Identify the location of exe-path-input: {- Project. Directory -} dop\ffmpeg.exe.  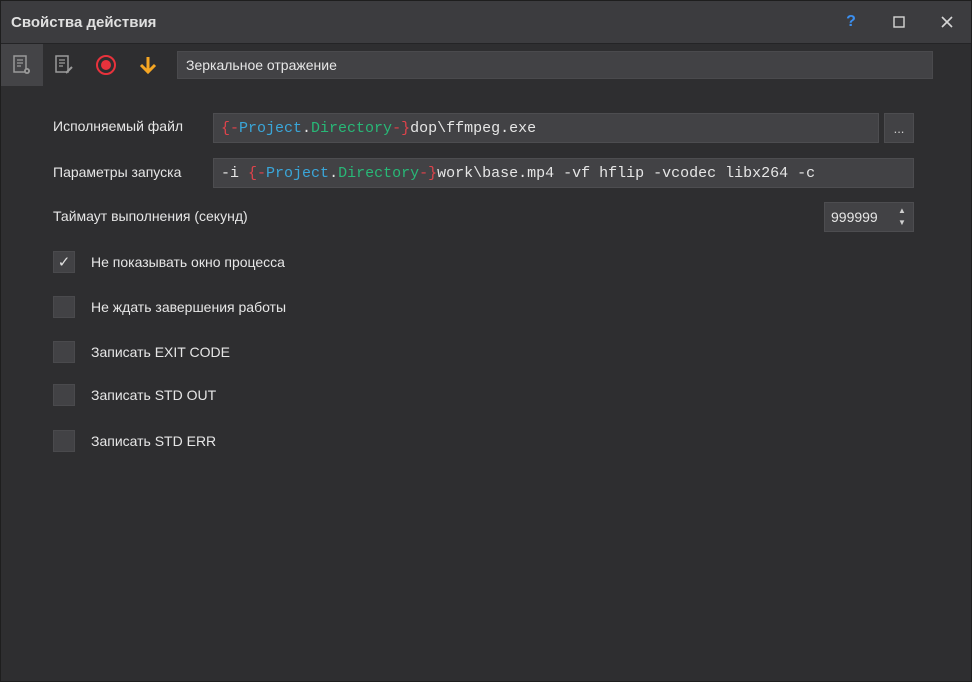
(546, 128).